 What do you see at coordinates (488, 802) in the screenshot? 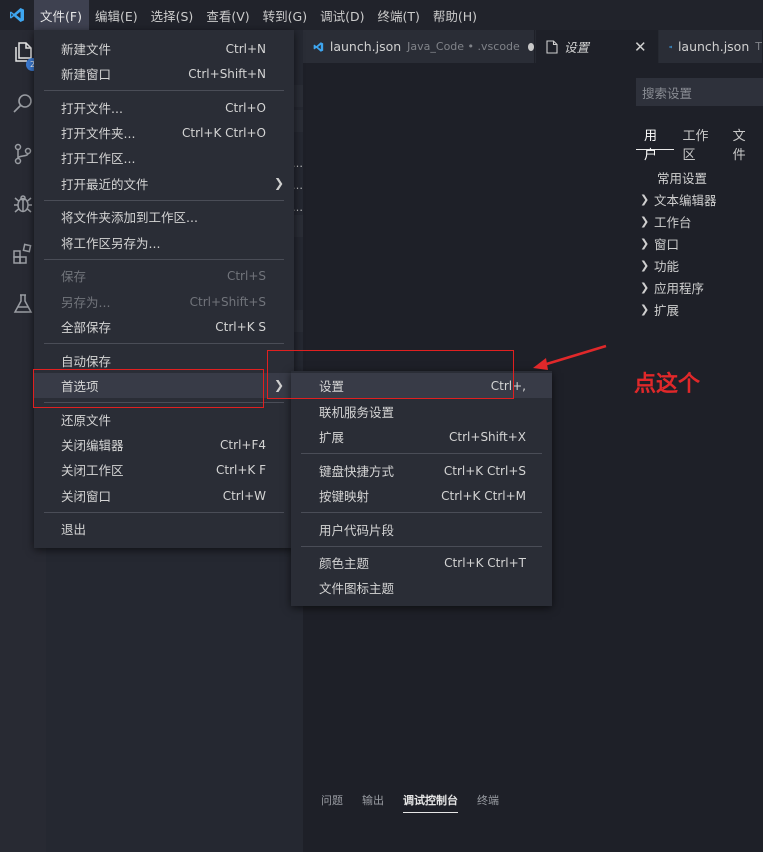
I see `panel-tab-terminal: 终端` at bounding box center [488, 802].